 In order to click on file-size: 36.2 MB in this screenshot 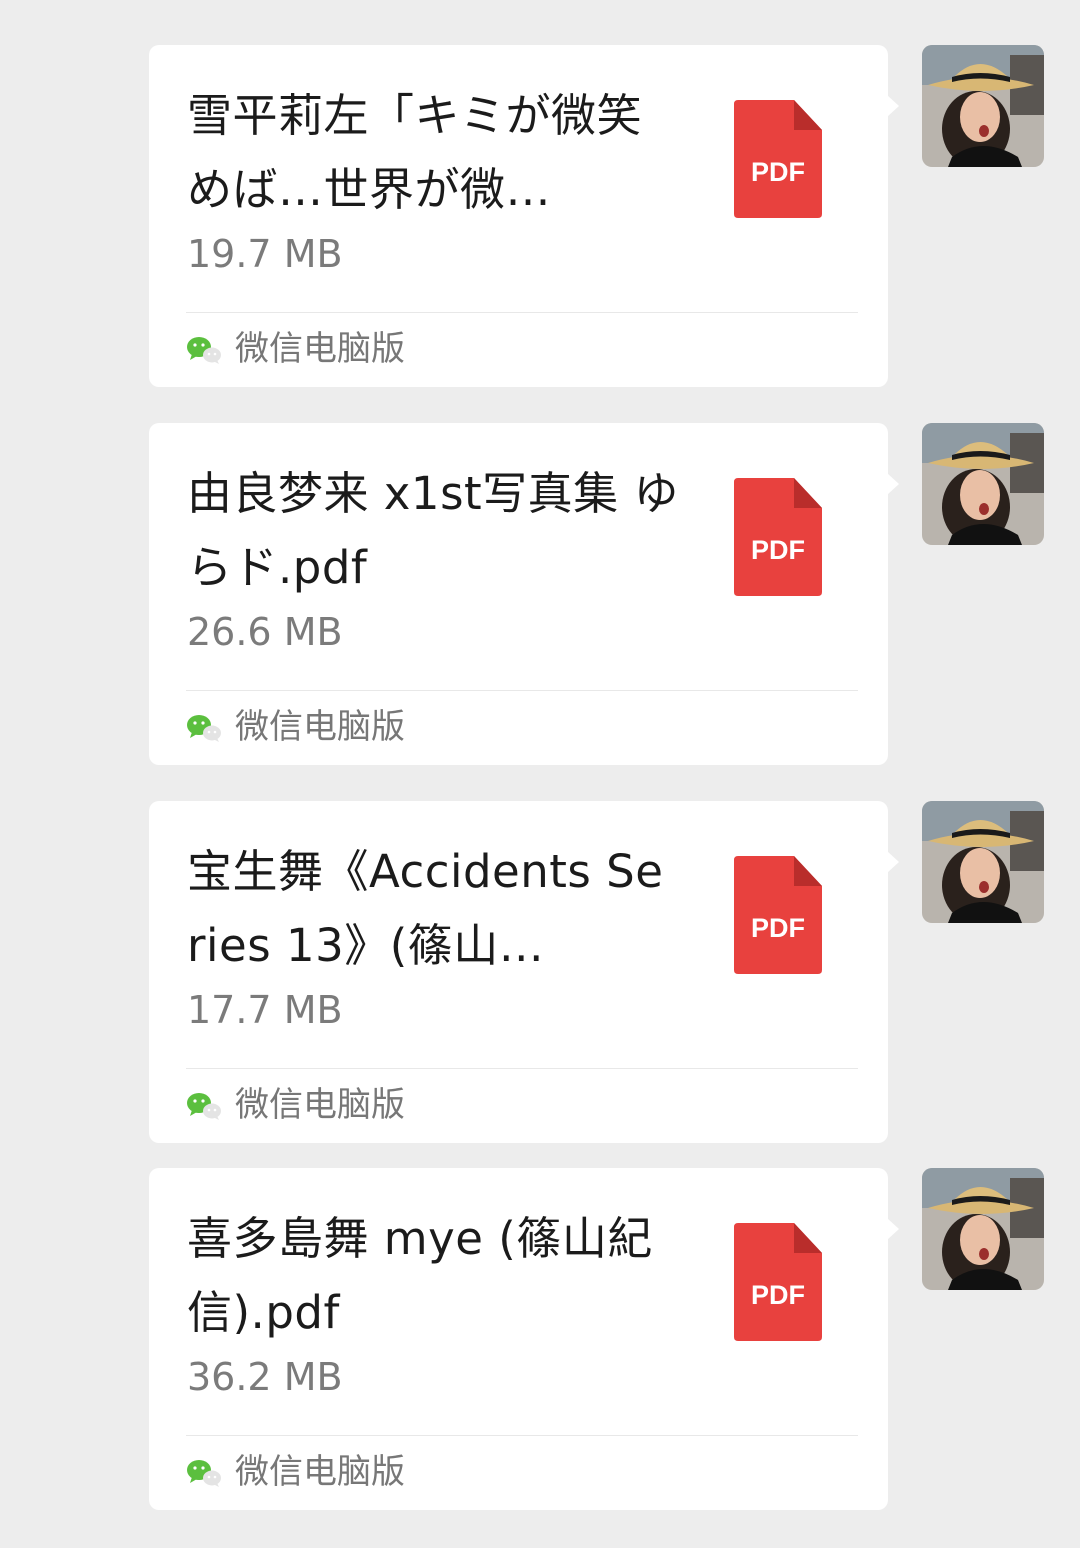, I will do `click(265, 1377)`.